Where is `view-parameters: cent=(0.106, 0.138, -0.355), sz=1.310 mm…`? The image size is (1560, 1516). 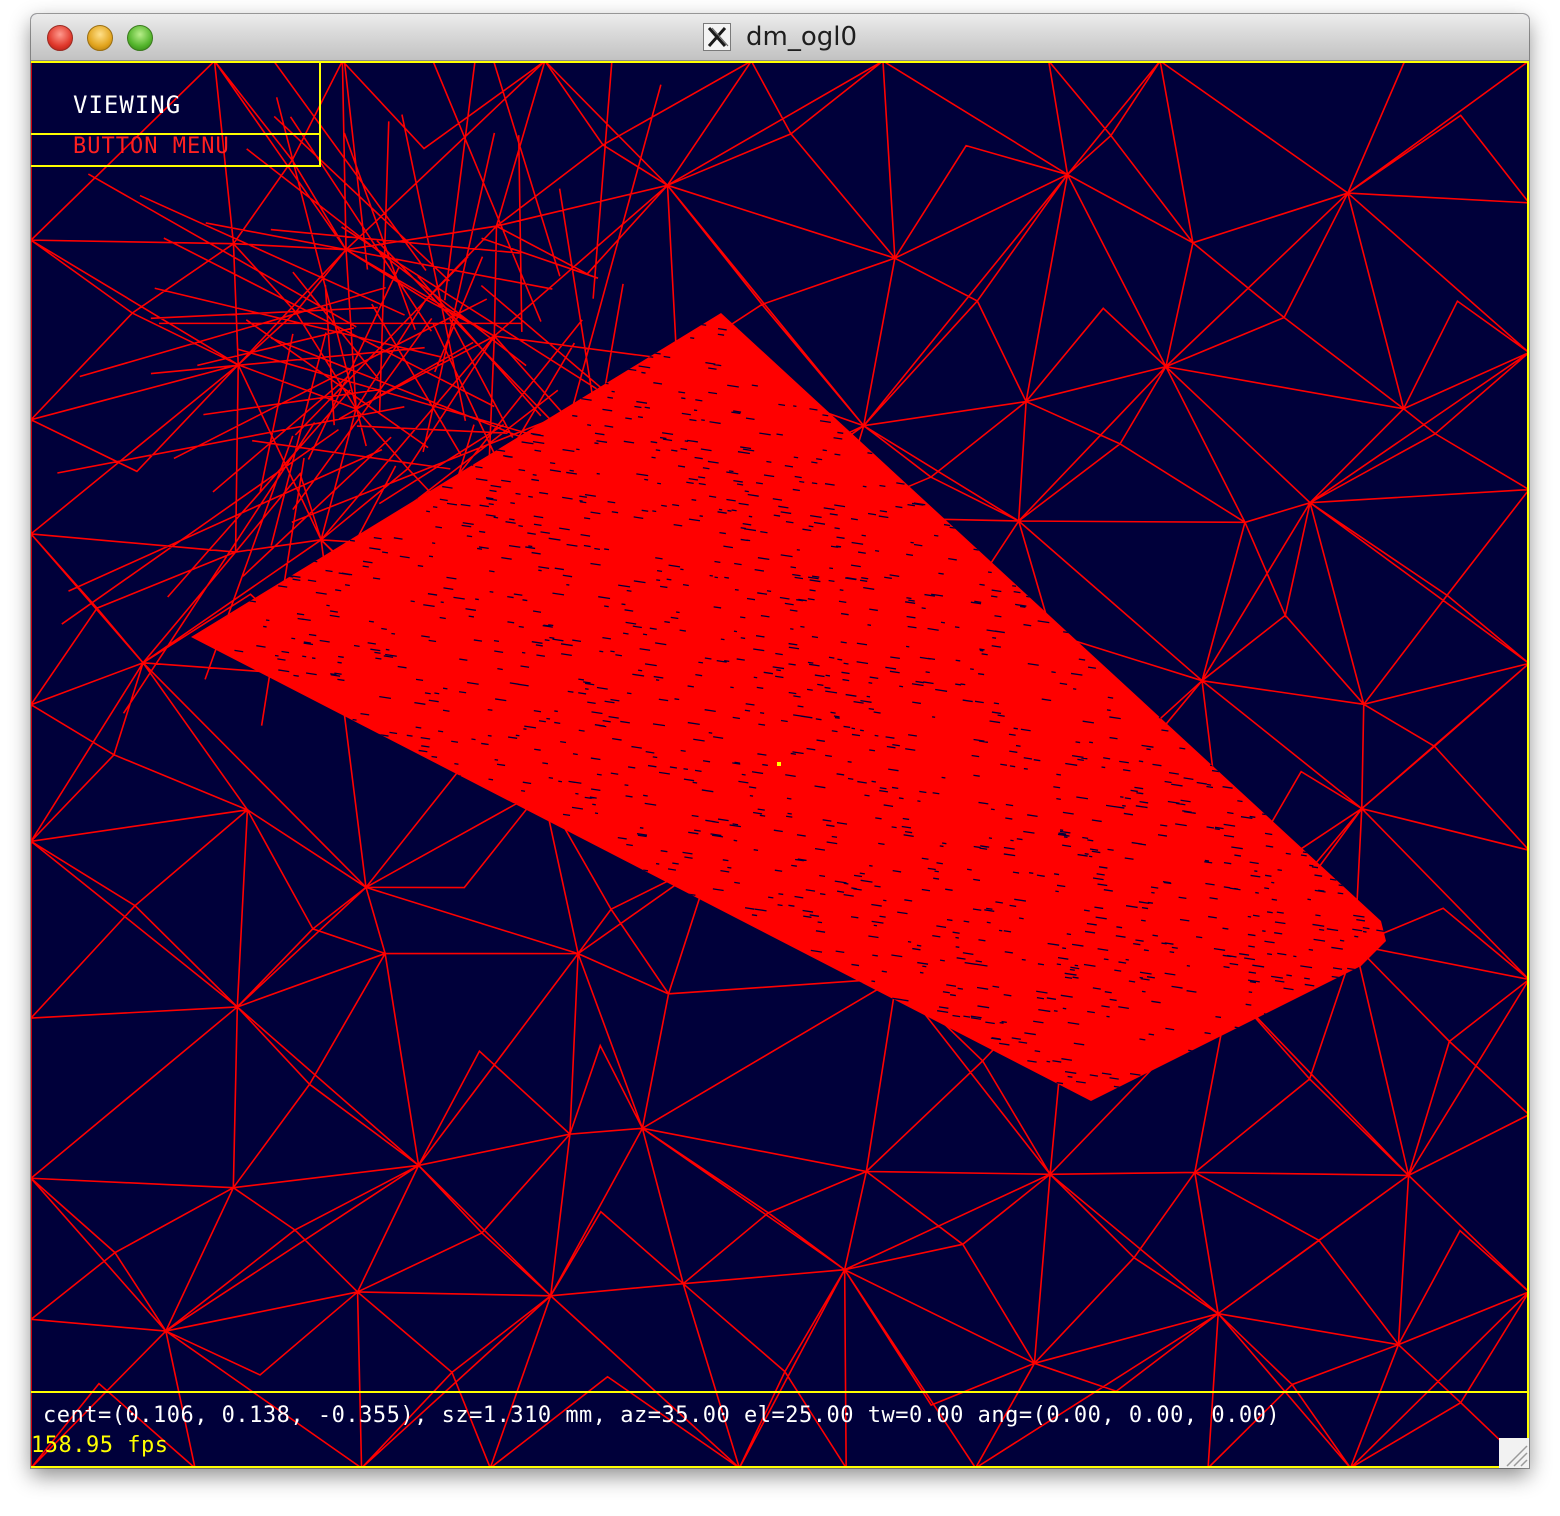
view-parameters: cent=(0.106, 0.138, -0.355), sz=1.310 mm… is located at coordinates (662, 1415).